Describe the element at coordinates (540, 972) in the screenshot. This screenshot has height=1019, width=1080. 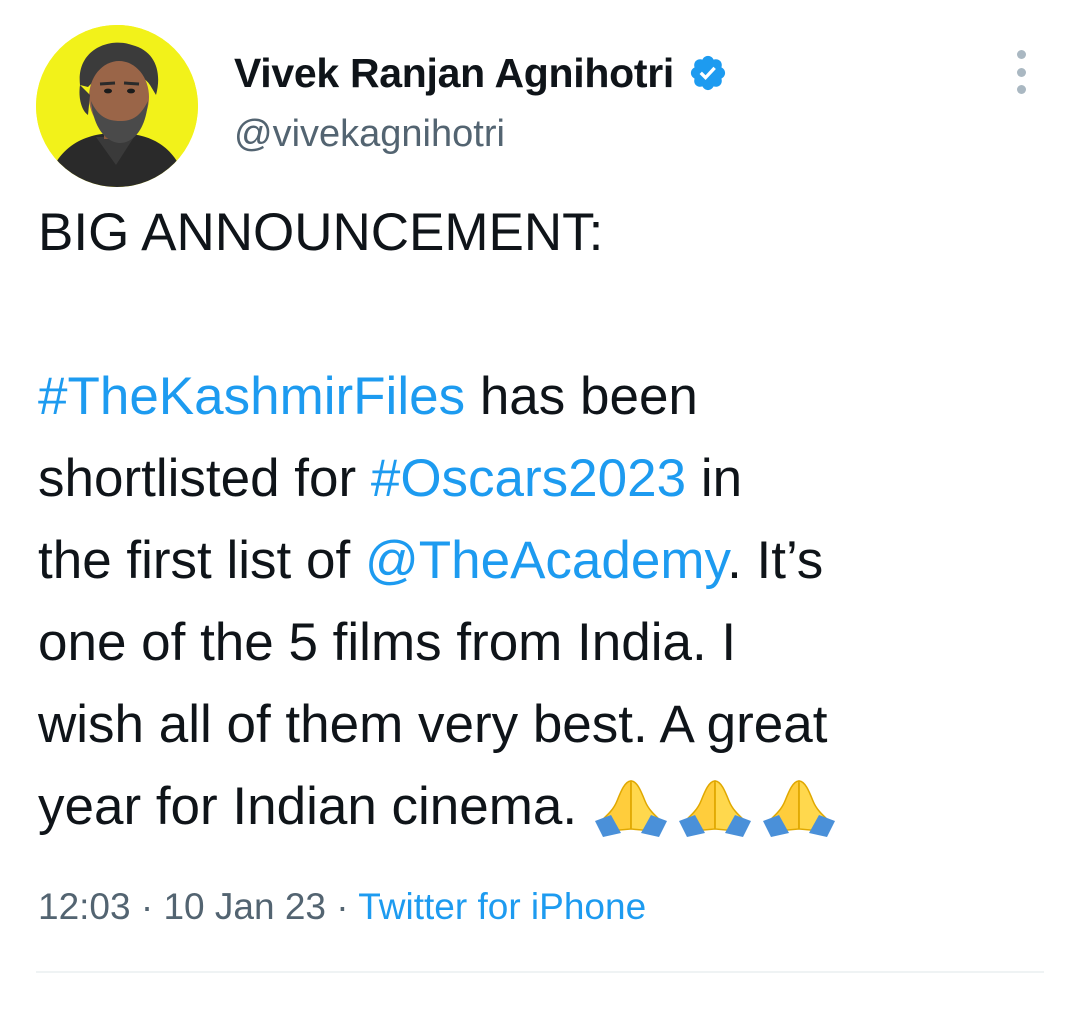
I see `divider` at that location.